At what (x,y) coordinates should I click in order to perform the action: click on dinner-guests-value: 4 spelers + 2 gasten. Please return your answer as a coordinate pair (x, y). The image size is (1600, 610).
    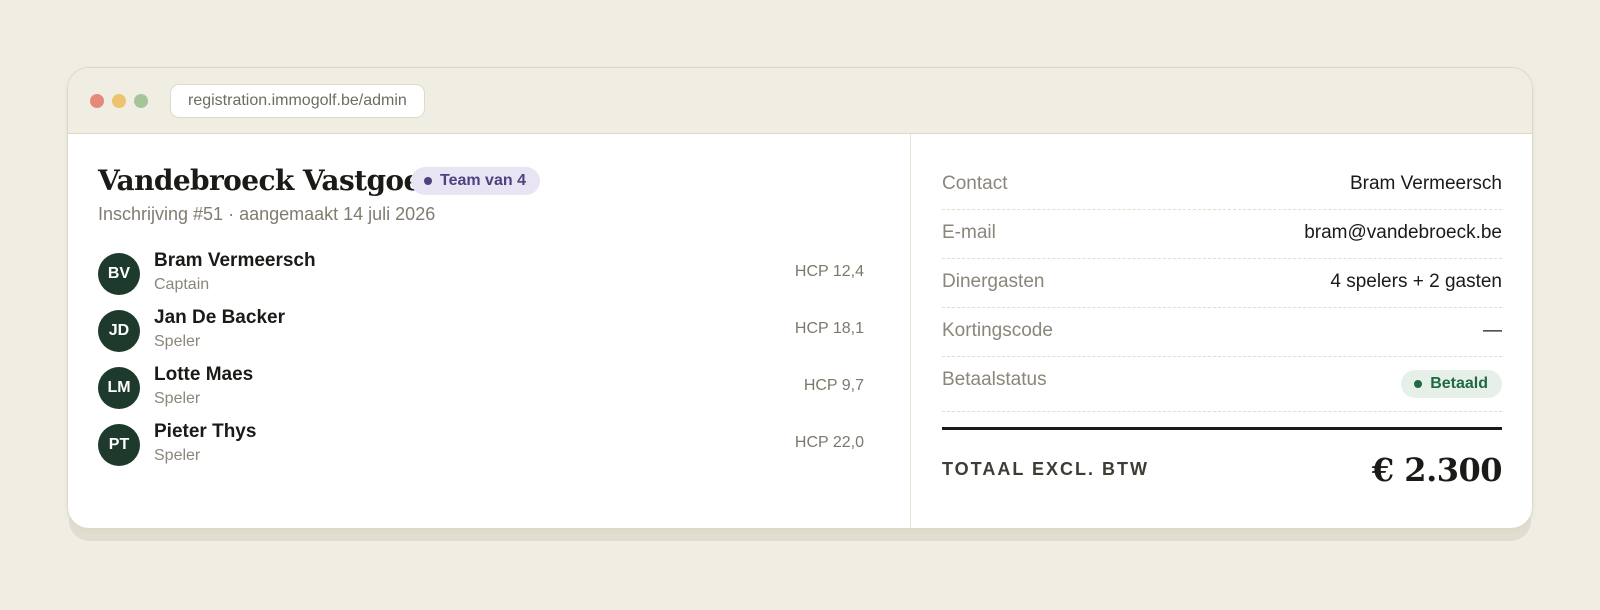
    Looking at the image, I should click on (1416, 281).